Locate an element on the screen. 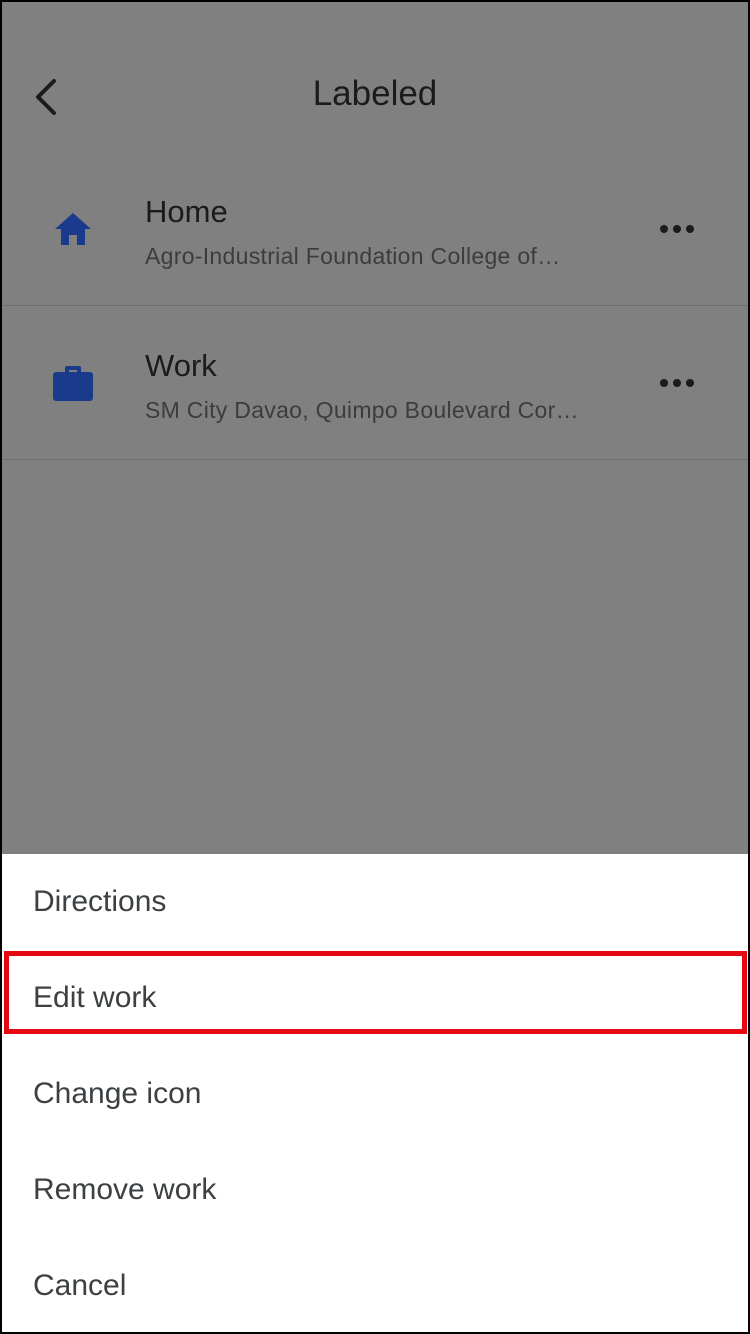  page-title: Labeled is located at coordinates (375, 93).